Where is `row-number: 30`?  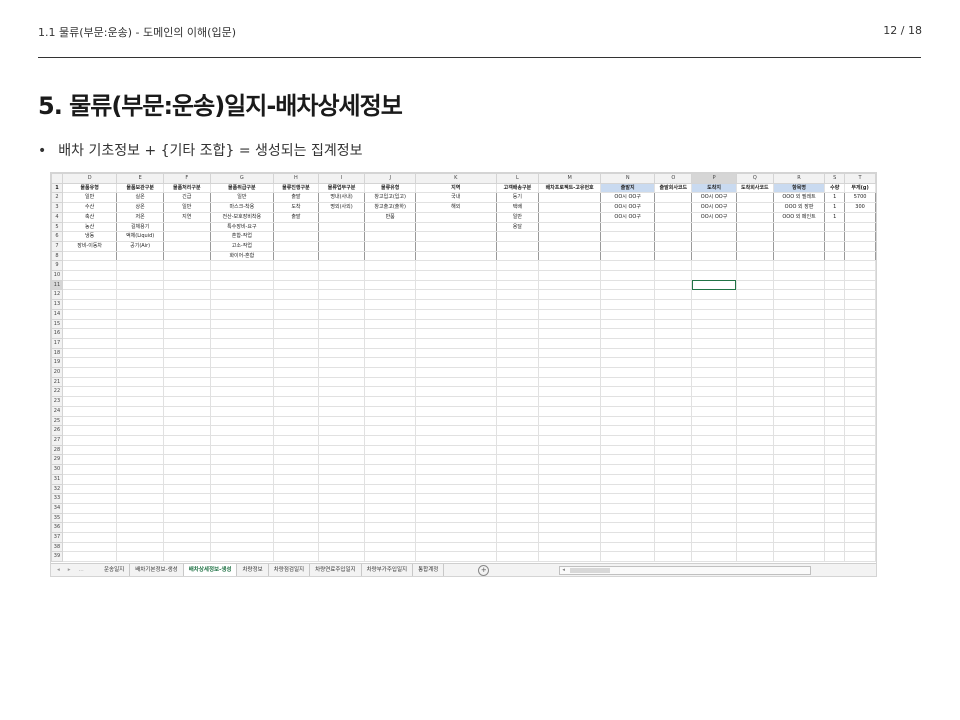
row-number: 30 is located at coordinates (57, 469).